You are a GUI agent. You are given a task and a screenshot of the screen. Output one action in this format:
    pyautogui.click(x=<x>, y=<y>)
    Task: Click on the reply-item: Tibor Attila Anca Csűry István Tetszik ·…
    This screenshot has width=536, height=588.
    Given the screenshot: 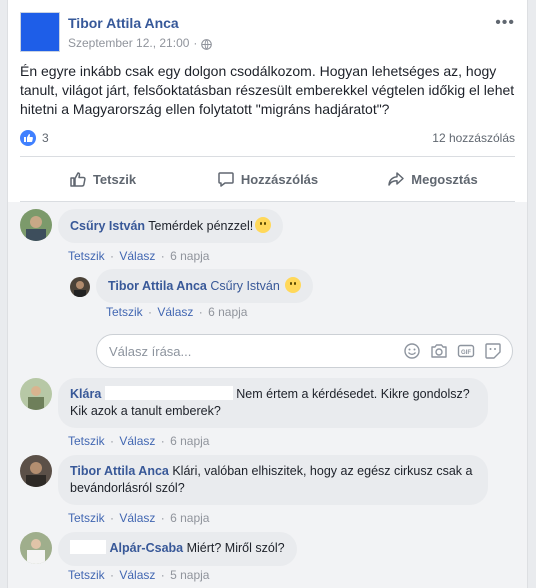 What is the action you would take?
    pyautogui.click(x=290, y=295)
    